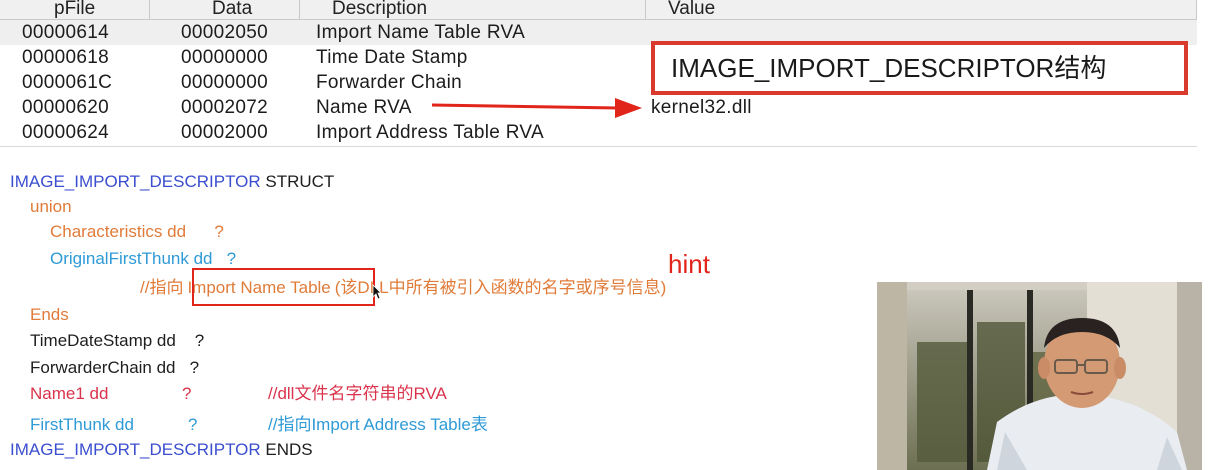  I want to click on struct-name-callout: IMAGE_IMPORT_DESCRIPTOR结构, so click(919, 68).